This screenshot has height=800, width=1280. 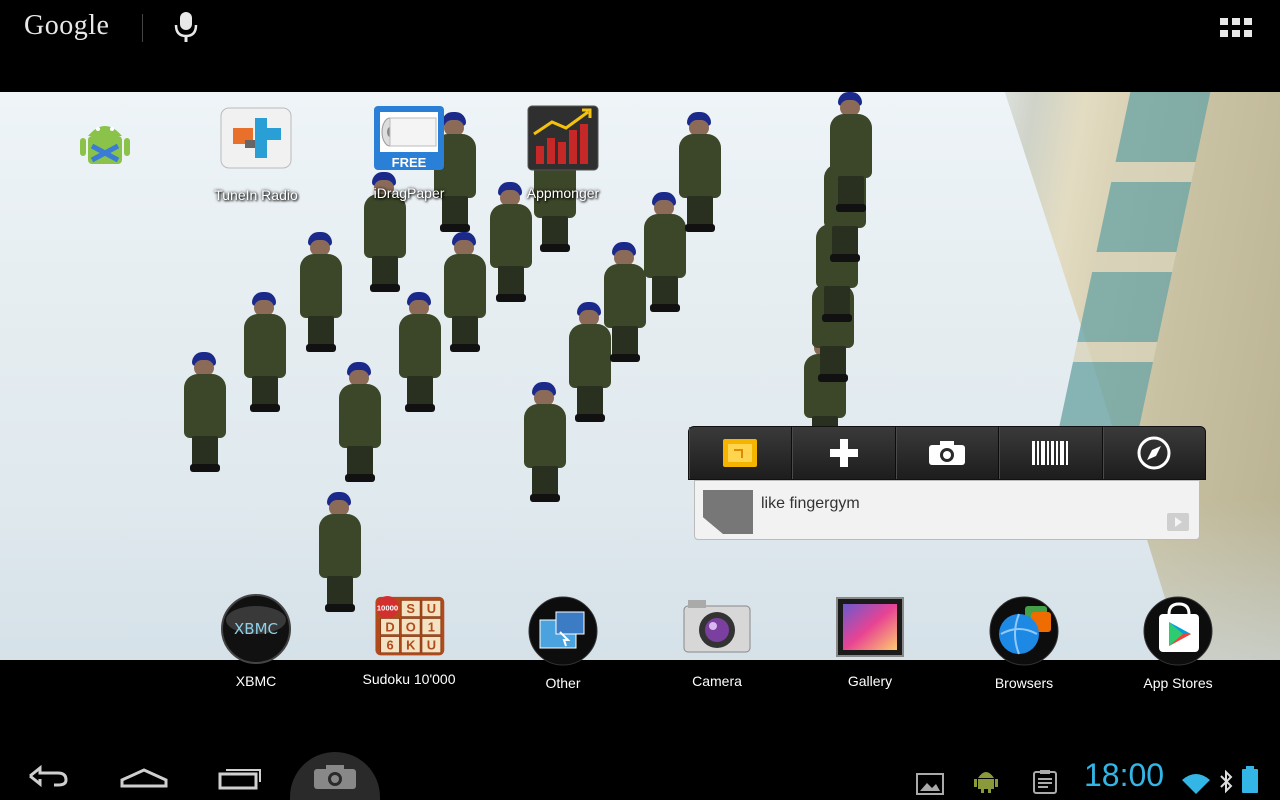 What do you see at coordinates (1196, 784) in the screenshot?
I see `wifi-icon` at bounding box center [1196, 784].